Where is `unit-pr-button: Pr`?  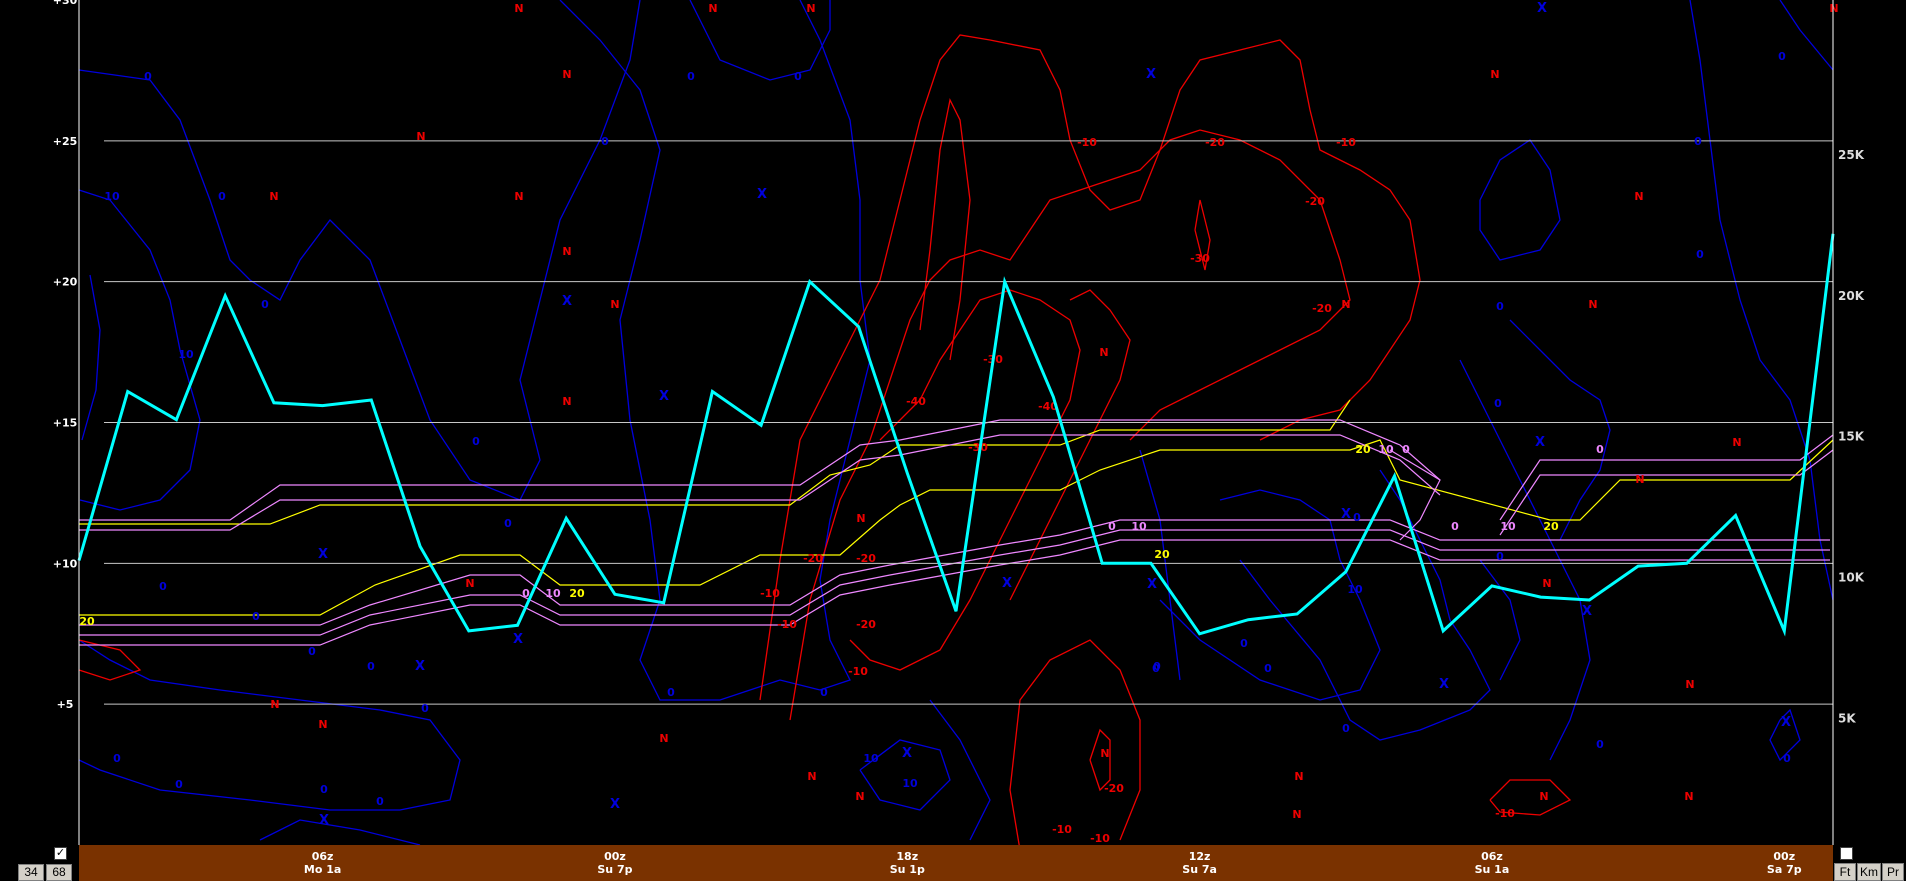
unit-pr-button: Pr is located at coordinates (1893, 872).